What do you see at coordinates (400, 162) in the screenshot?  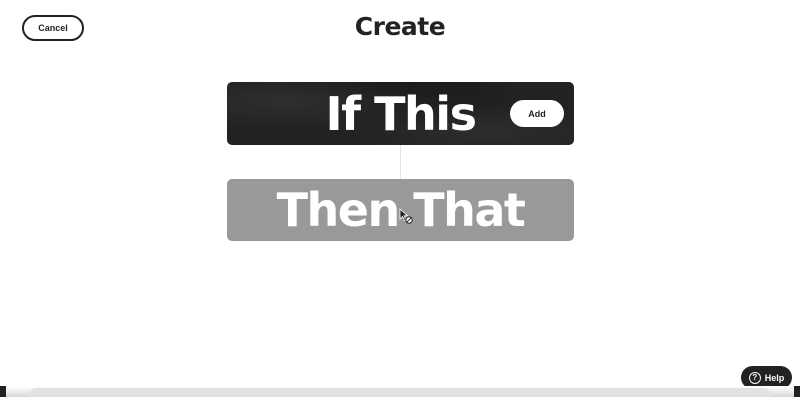 I see `connector-line` at bounding box center [400, 162].